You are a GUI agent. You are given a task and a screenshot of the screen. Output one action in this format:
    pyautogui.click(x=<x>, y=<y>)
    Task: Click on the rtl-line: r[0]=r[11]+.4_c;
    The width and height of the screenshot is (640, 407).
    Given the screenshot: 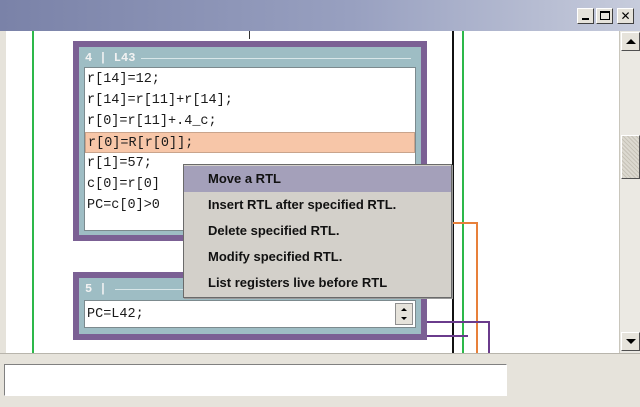 What is the action you would take?
    pyautogui.click(x=250, y=121)
    